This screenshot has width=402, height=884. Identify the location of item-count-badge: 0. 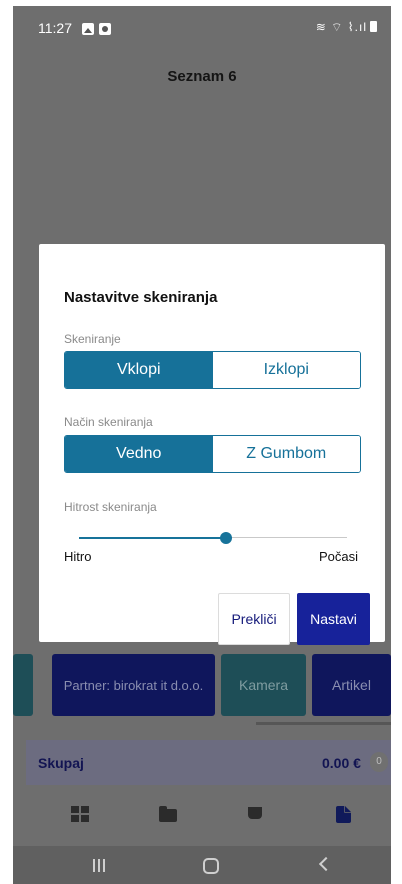
(379, 762).